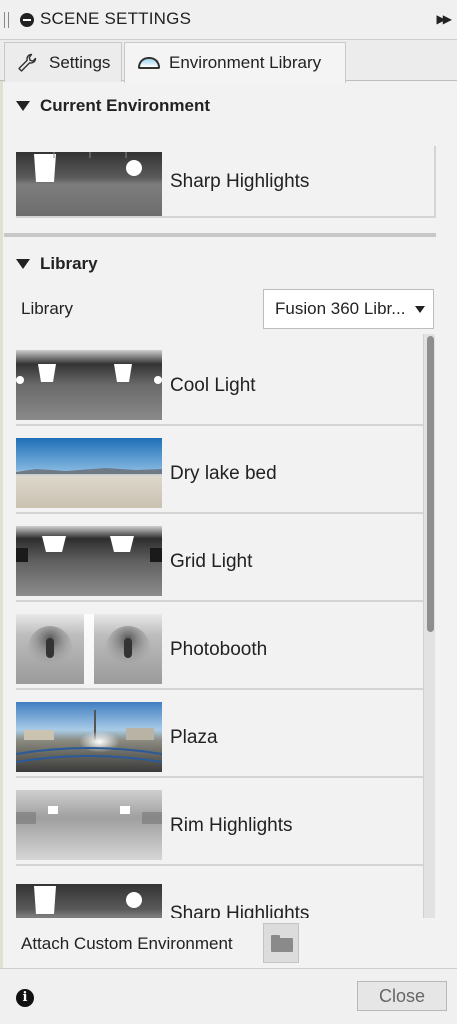 Image resolution: width=457 pixels, height=1024 pixels. I want to click on browse-folder-button, so click(281, 943).